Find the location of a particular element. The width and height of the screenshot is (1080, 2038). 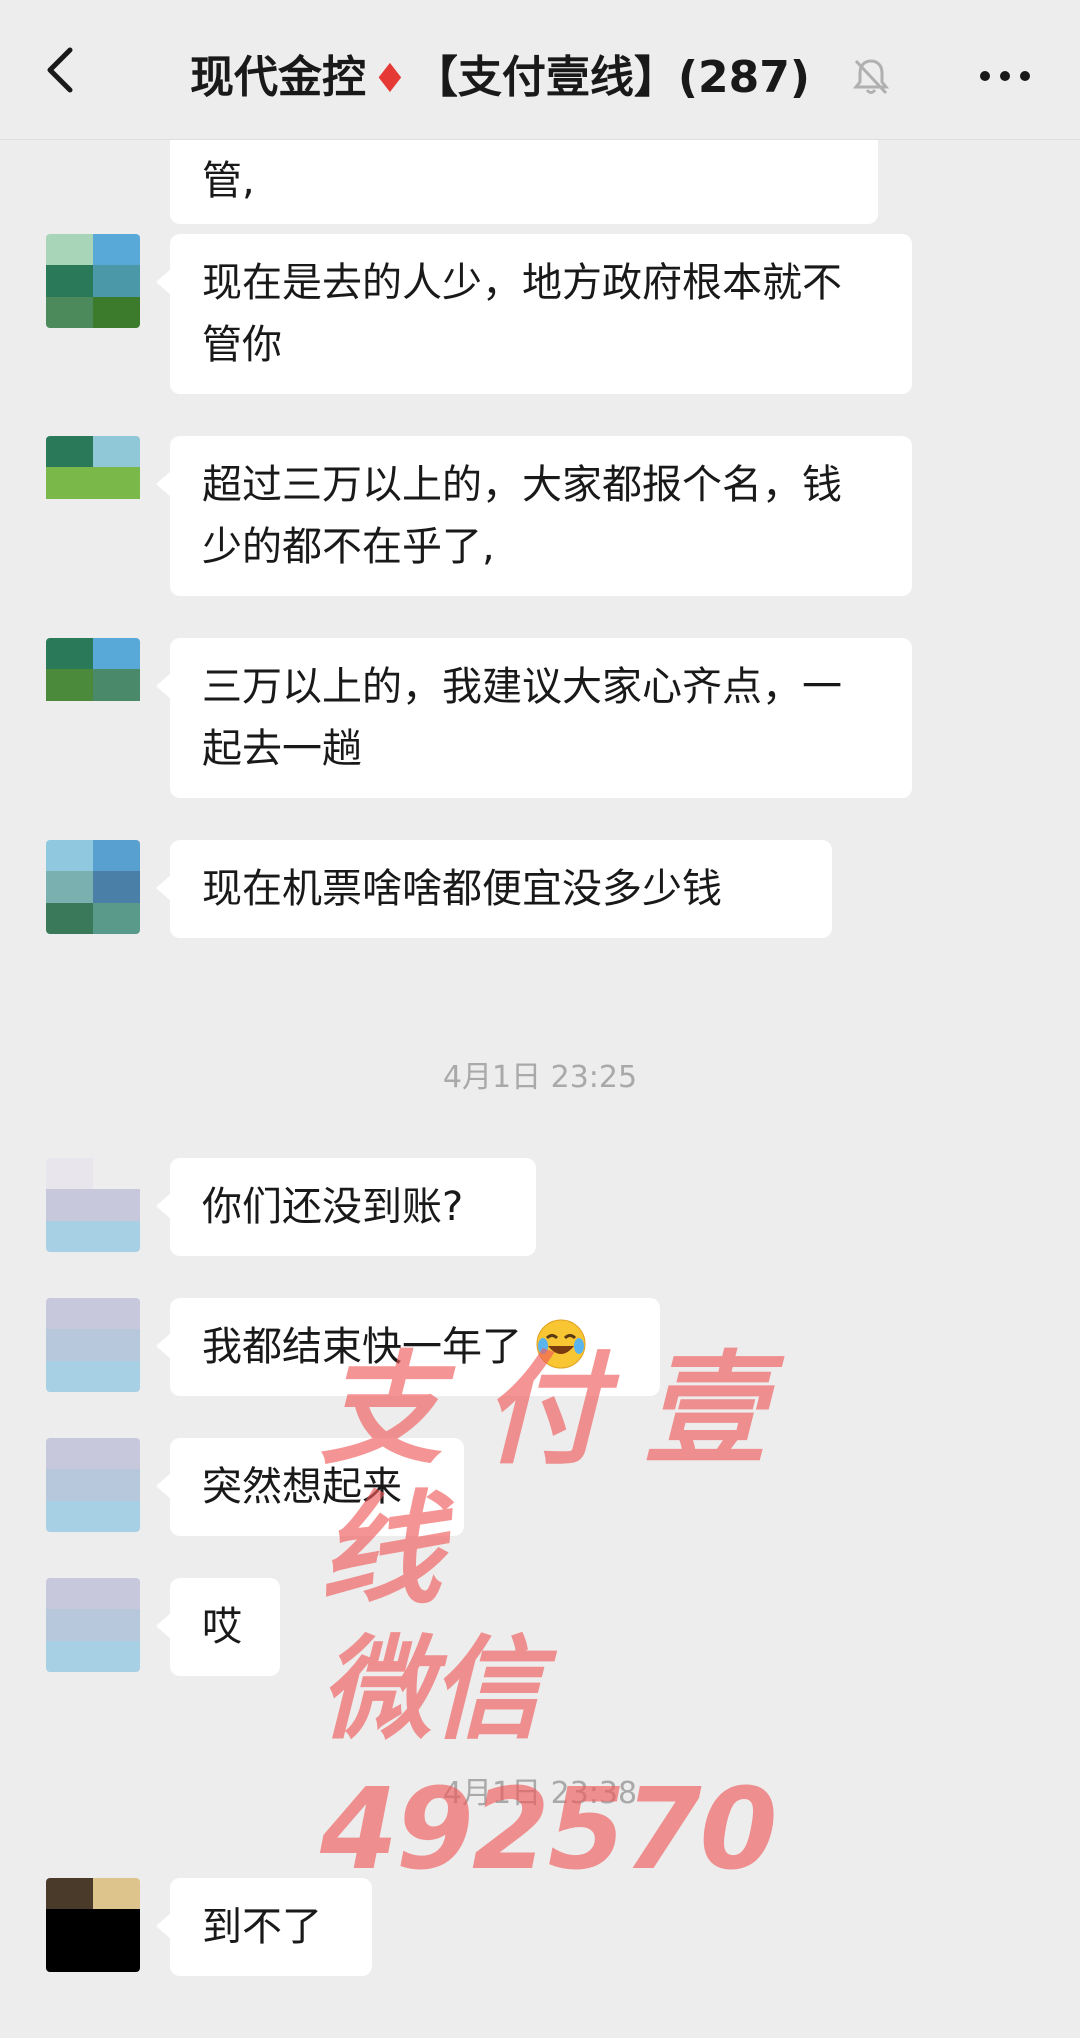

message-bubble: 超过三万以上的，大家都报个名，钱少的都不在乎了, is located at coordinates (534, 516).